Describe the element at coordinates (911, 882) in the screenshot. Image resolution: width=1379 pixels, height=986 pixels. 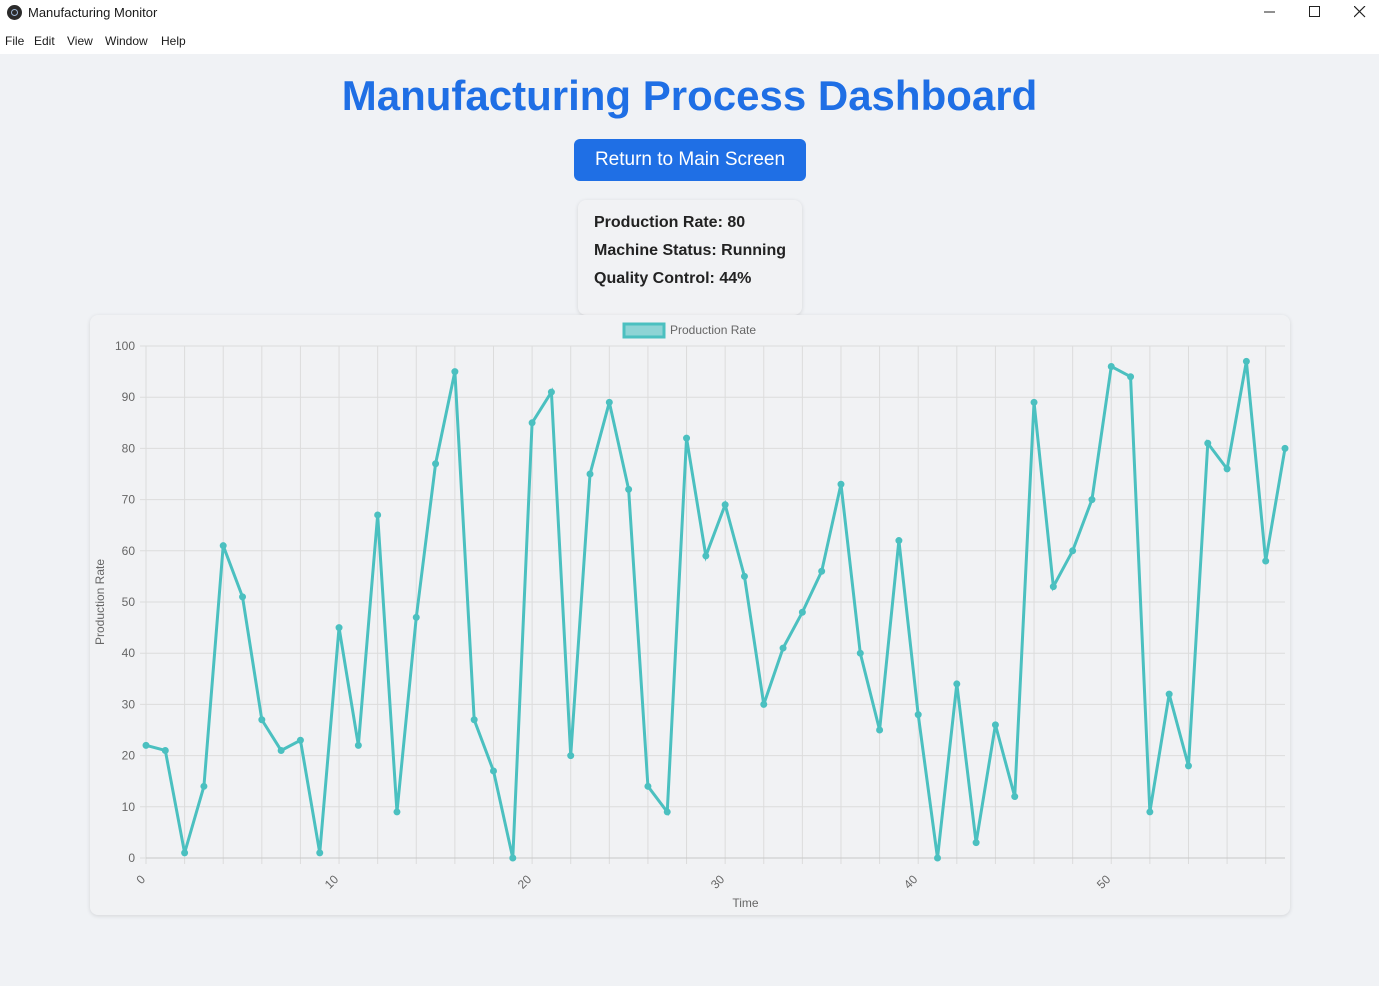
I see `x-tick-label: 40` at that location.